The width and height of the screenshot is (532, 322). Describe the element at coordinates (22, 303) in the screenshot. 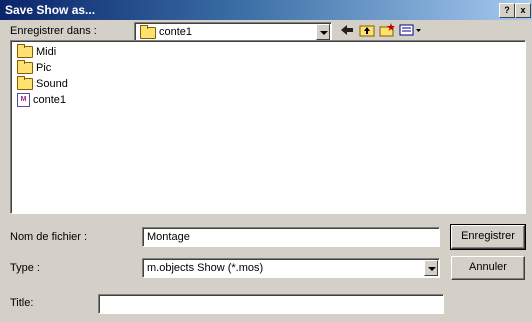

I see `title-label: Title:` at that location.